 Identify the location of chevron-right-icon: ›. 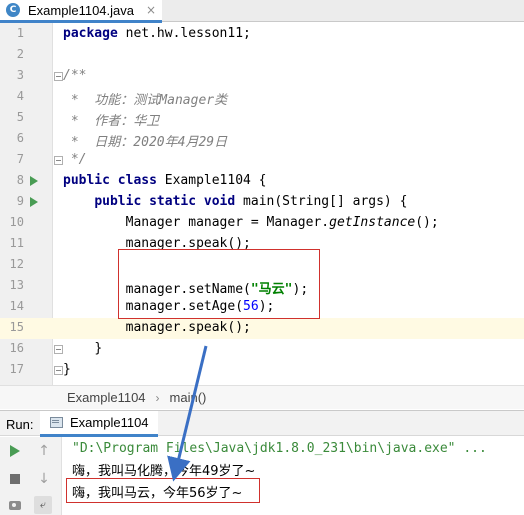
(157, 397).